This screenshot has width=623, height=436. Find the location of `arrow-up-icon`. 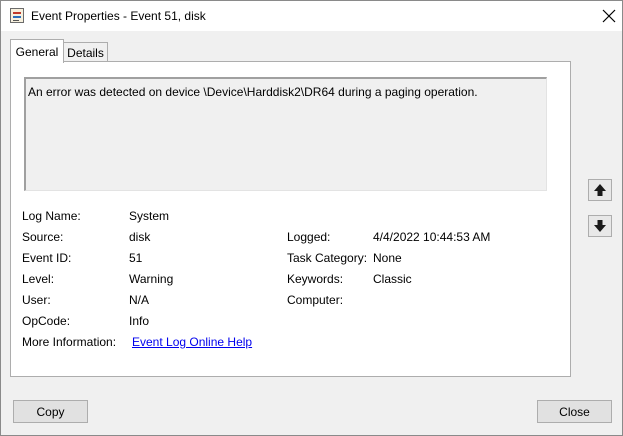

arrow-up-icon is located at coordinates (600, 190).